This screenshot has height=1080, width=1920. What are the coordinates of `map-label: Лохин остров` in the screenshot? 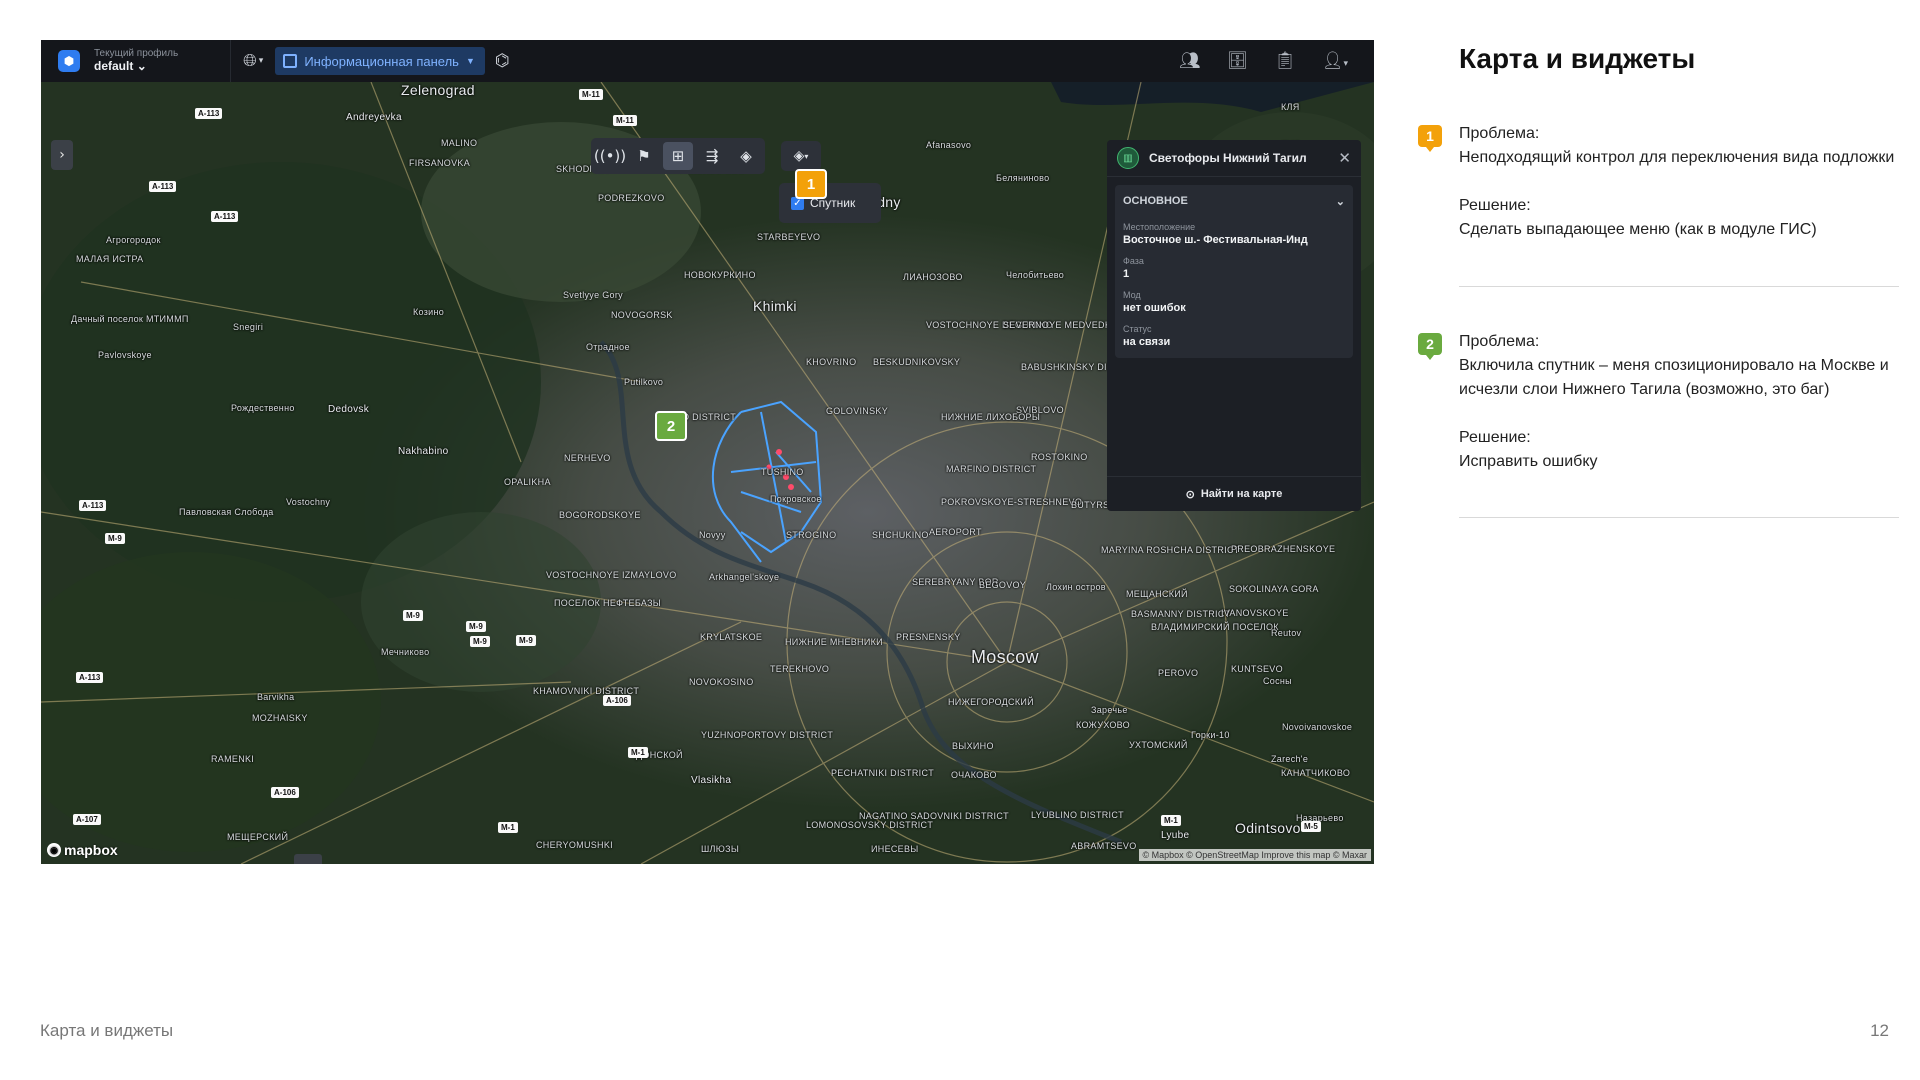 It's located at (1076, 587).